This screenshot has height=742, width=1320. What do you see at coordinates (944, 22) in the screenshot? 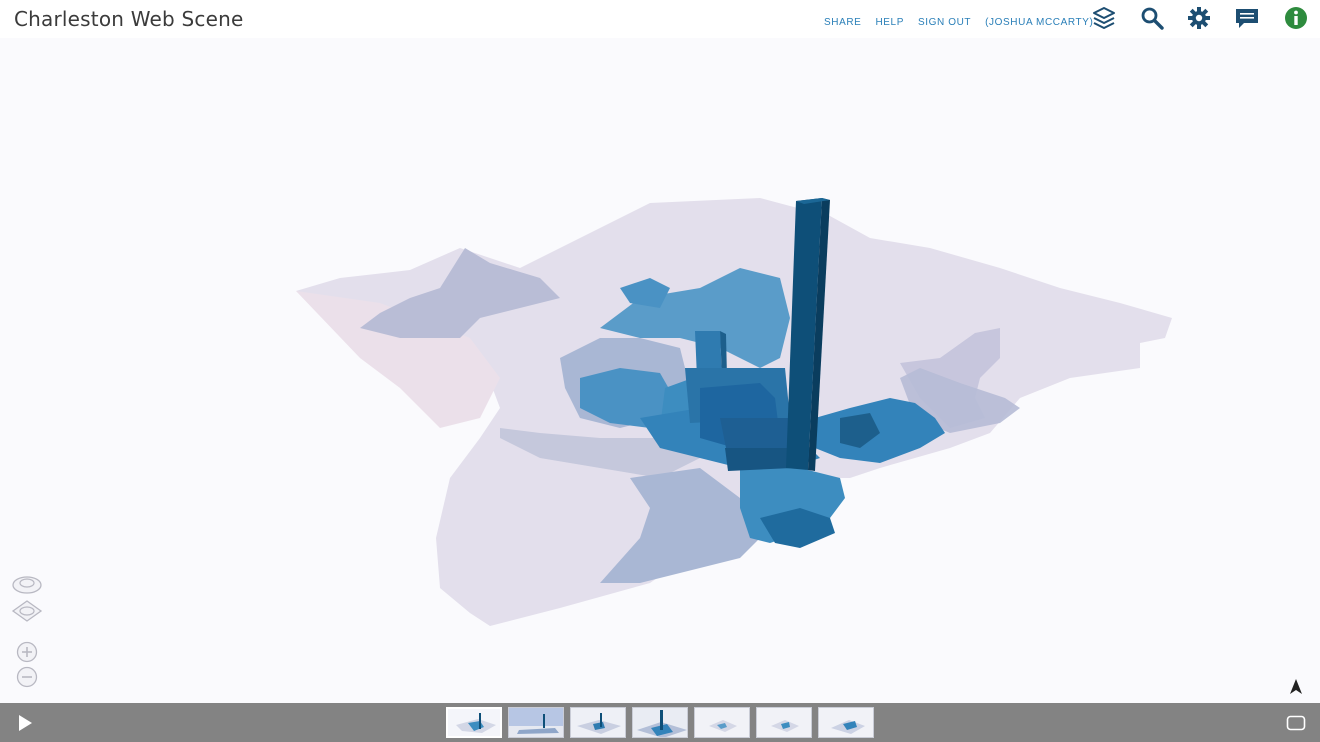
I see `sign-out-link: SIGN OUT` at bounding box center [944, 22].